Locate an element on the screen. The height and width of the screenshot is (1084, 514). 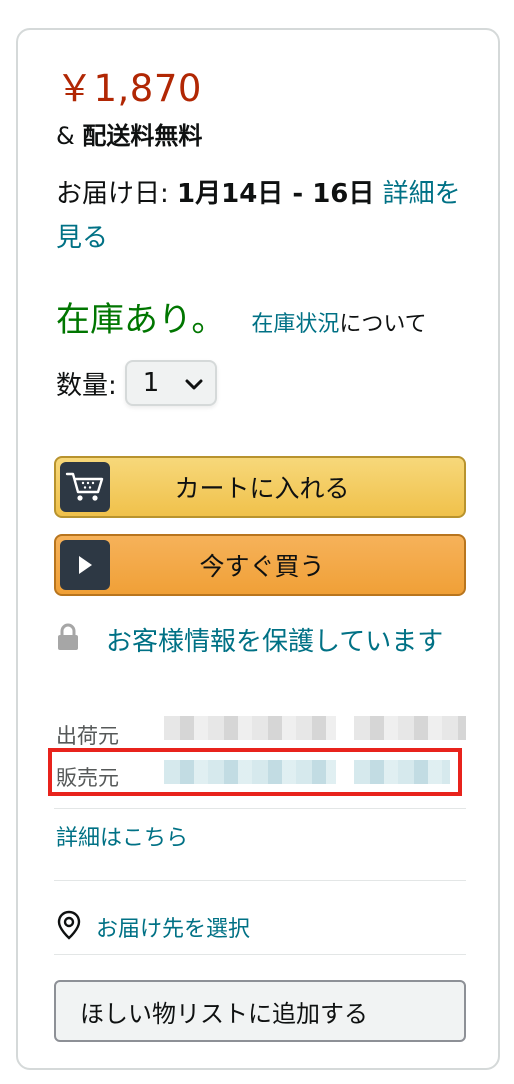
stock-row: 在庫あり。 在庫状況 について is located at coordinates (241, 316).